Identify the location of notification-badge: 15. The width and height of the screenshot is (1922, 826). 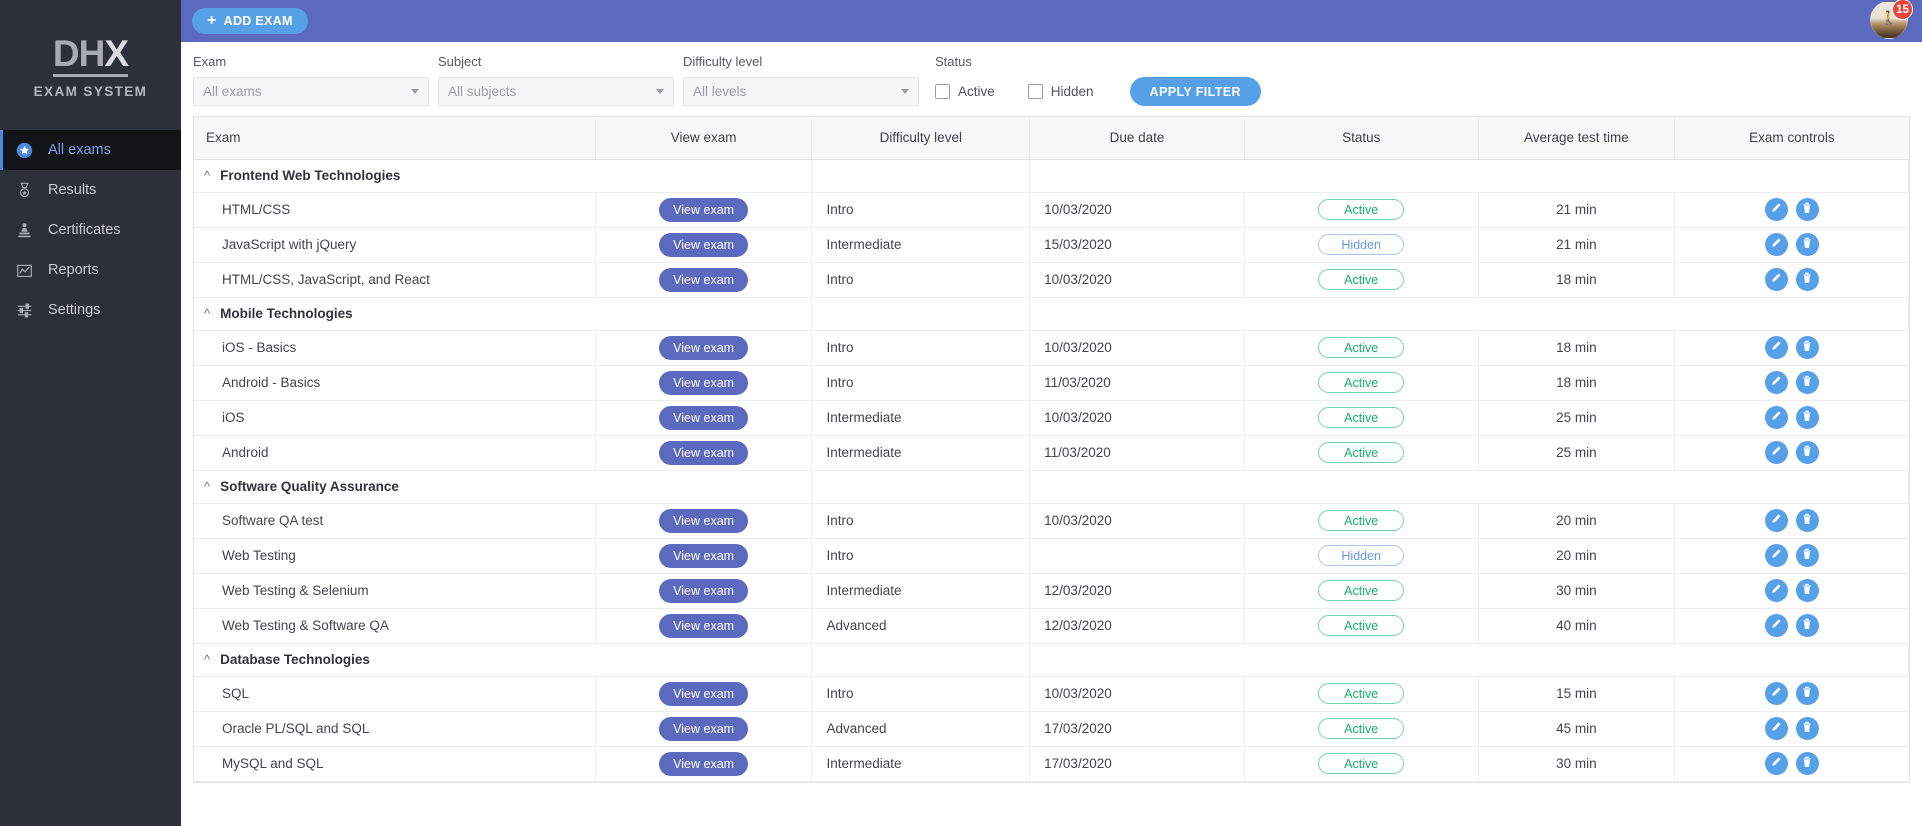
(1902, 10).